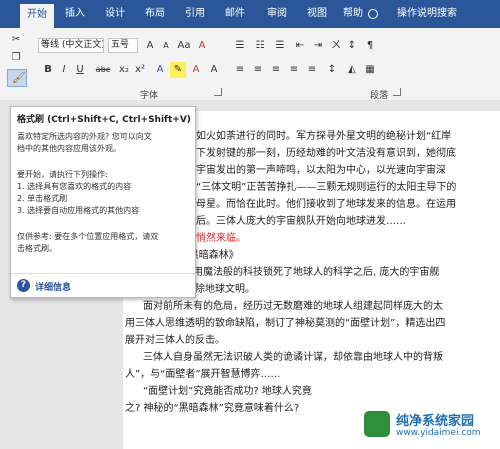 The height and width of the screenshot is (449, 500). I want to click on line-spacing-icon: ↕, so click(332, 70).